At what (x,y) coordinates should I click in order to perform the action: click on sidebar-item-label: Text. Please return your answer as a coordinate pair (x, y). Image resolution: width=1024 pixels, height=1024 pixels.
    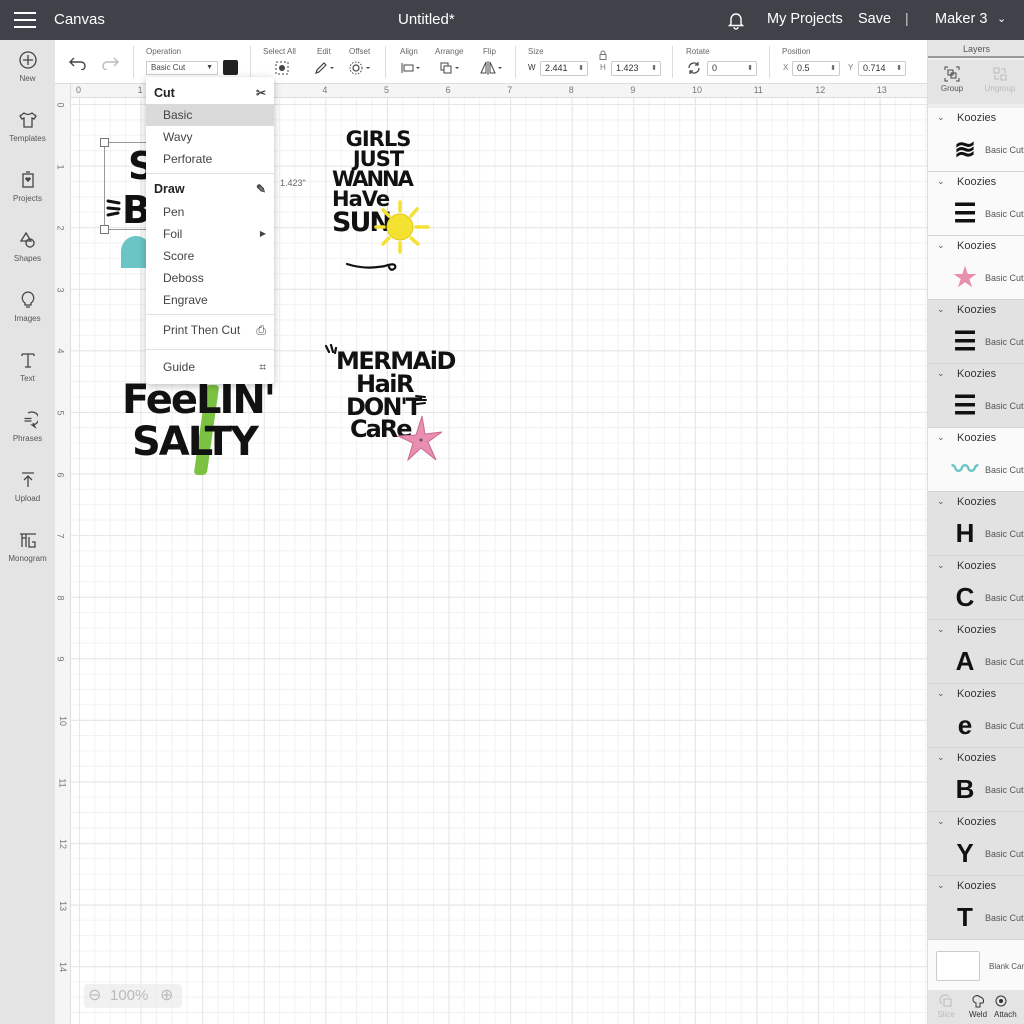
    Looking at the image, I should click on (27, 378).